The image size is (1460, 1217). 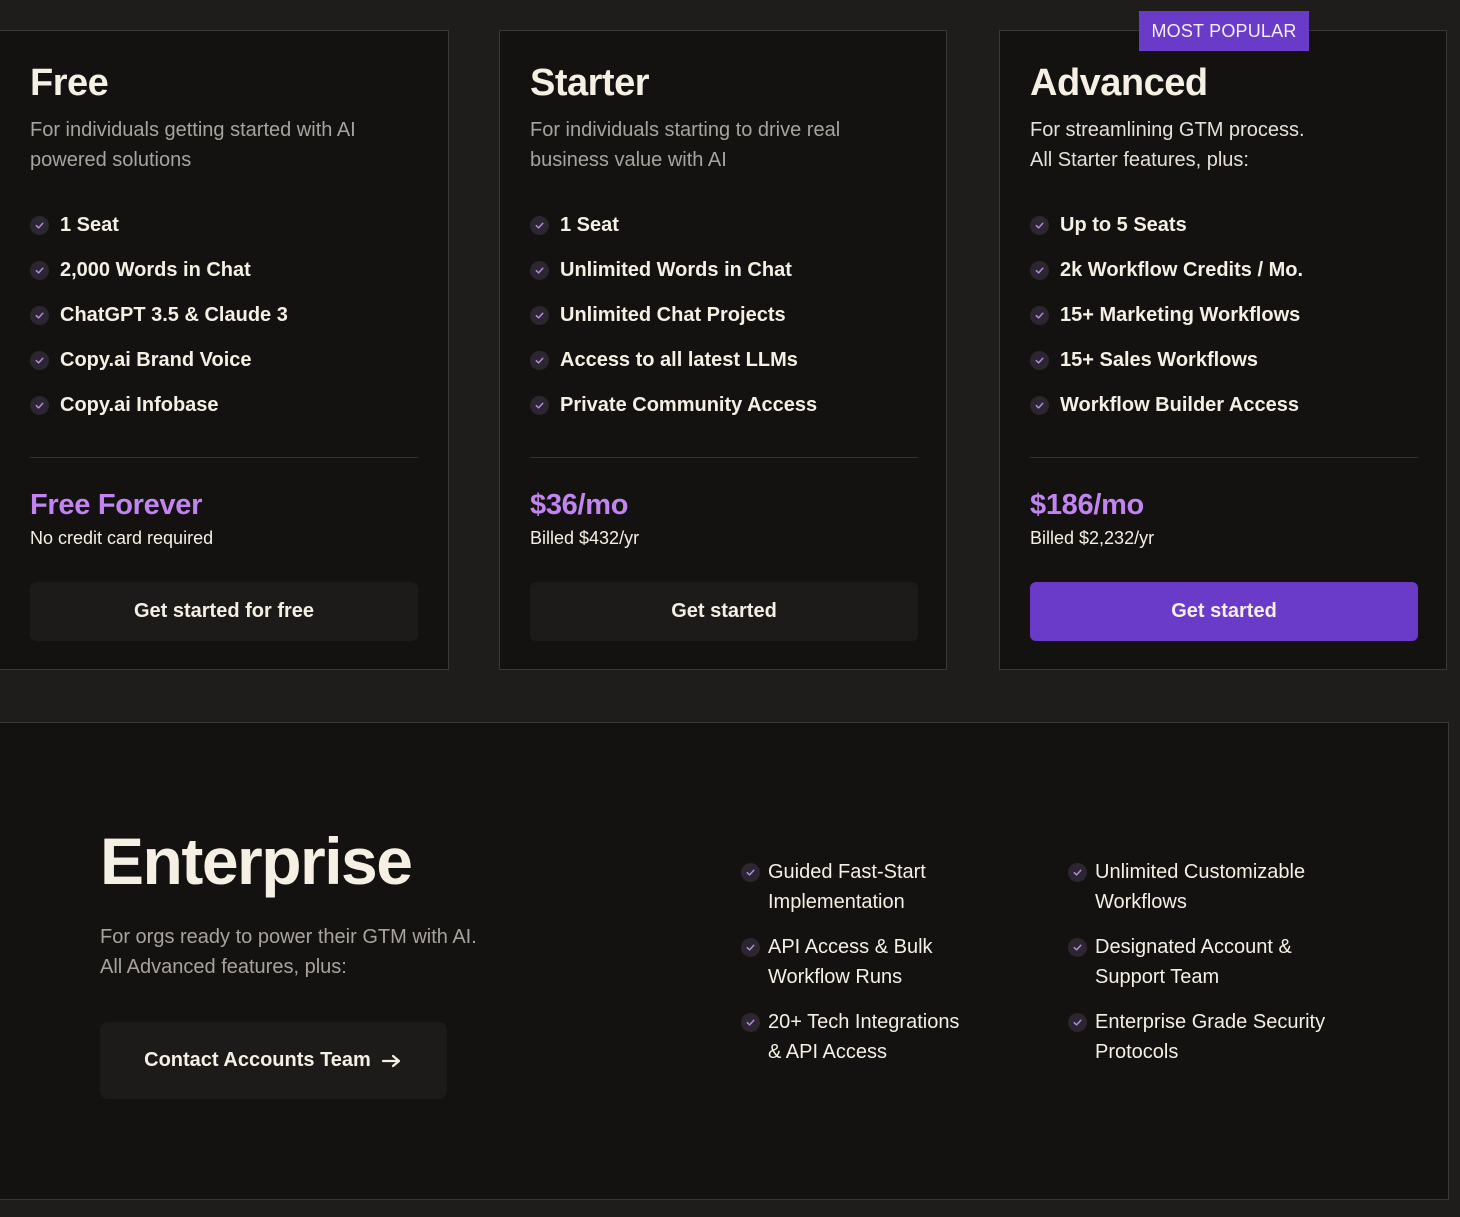 I want to click on plan-description-line: For individuals getting started with AI, so click(x=193, y=130).